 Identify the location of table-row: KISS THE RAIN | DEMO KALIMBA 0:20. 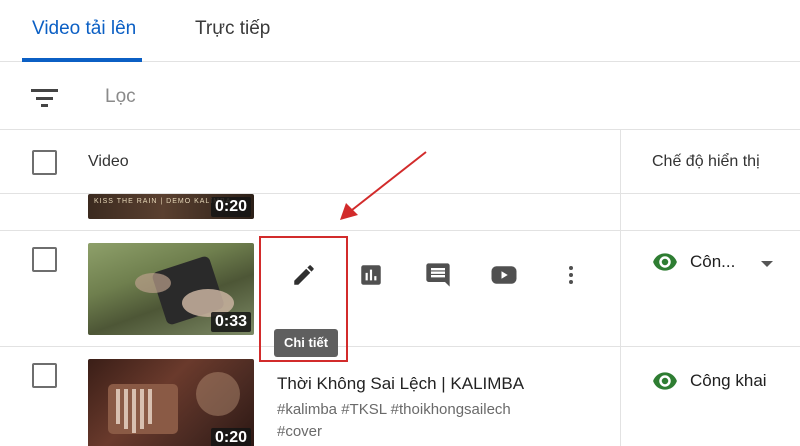
(400, 212).